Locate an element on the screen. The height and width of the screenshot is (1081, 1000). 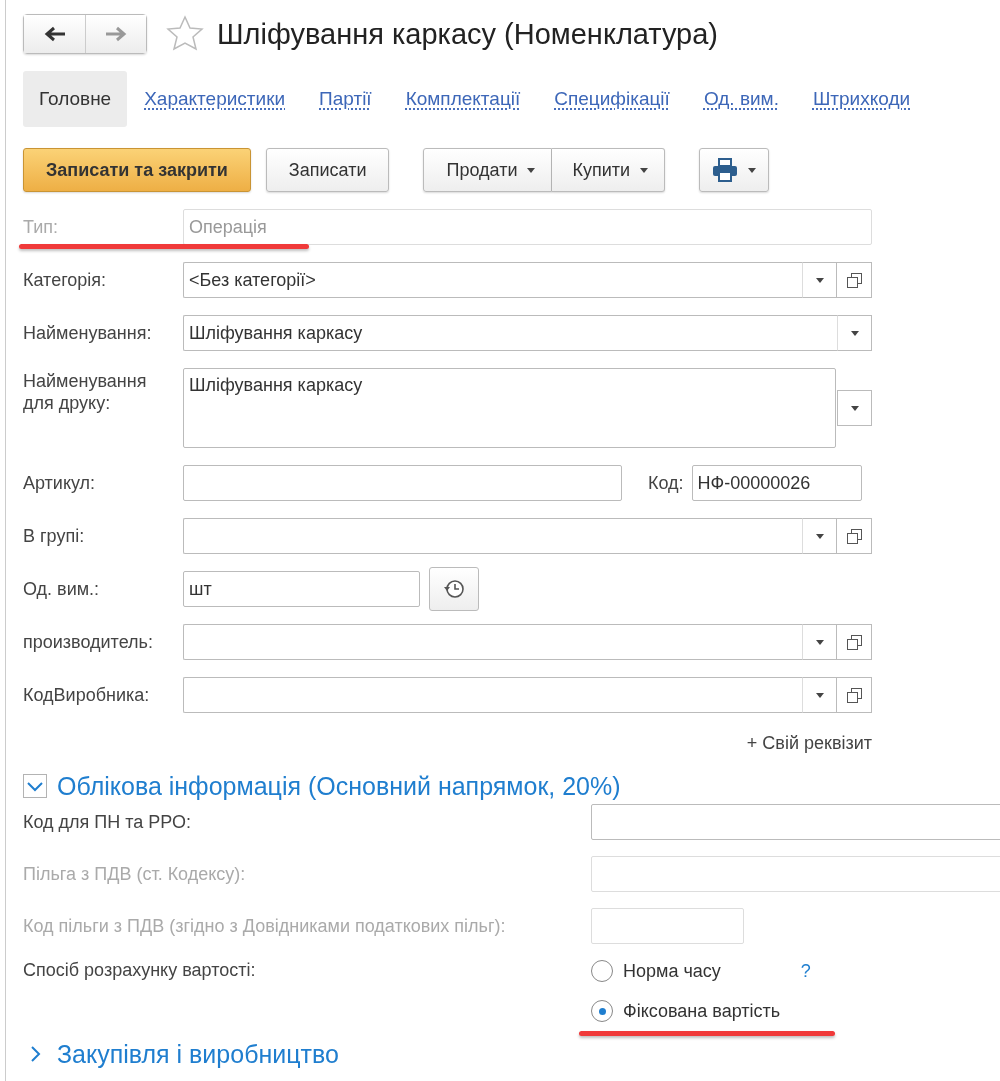
section-title: Закупівля і виробництво is located at coordinates (198, 1054).